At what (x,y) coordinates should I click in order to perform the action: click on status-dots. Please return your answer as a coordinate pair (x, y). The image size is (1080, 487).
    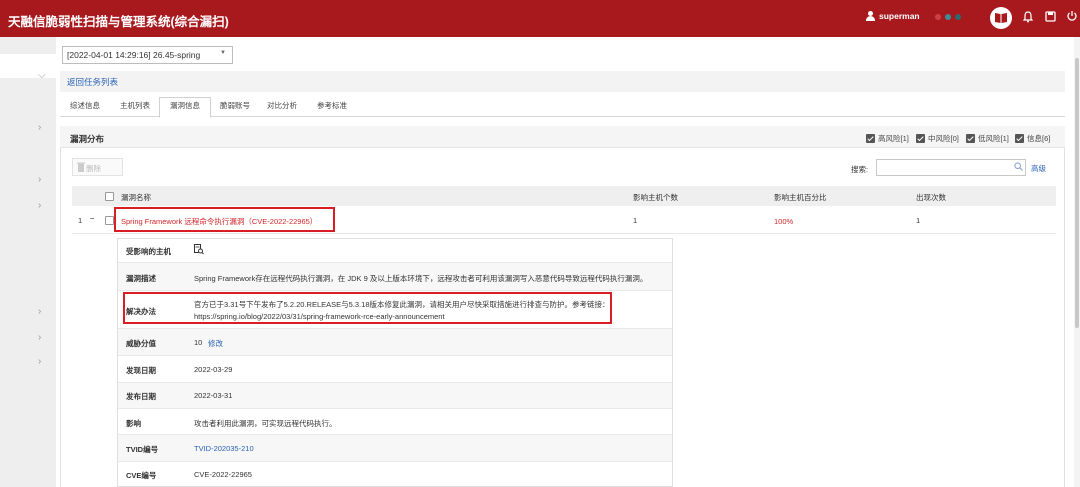
    Looking at the image, I should click on (948, 17).